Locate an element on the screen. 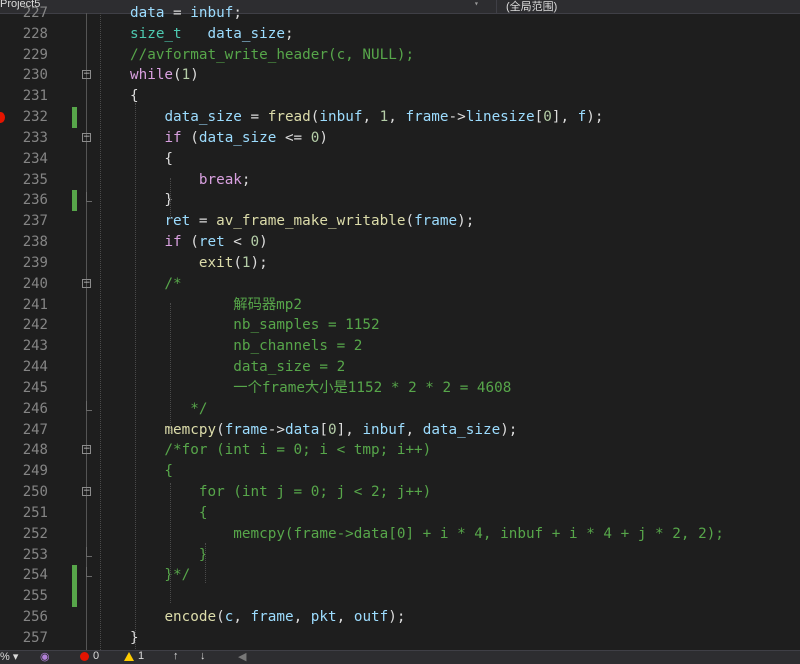 The width and height of the screenshot is (800, 664). code-token: ret is located at coordinates (211, 242).